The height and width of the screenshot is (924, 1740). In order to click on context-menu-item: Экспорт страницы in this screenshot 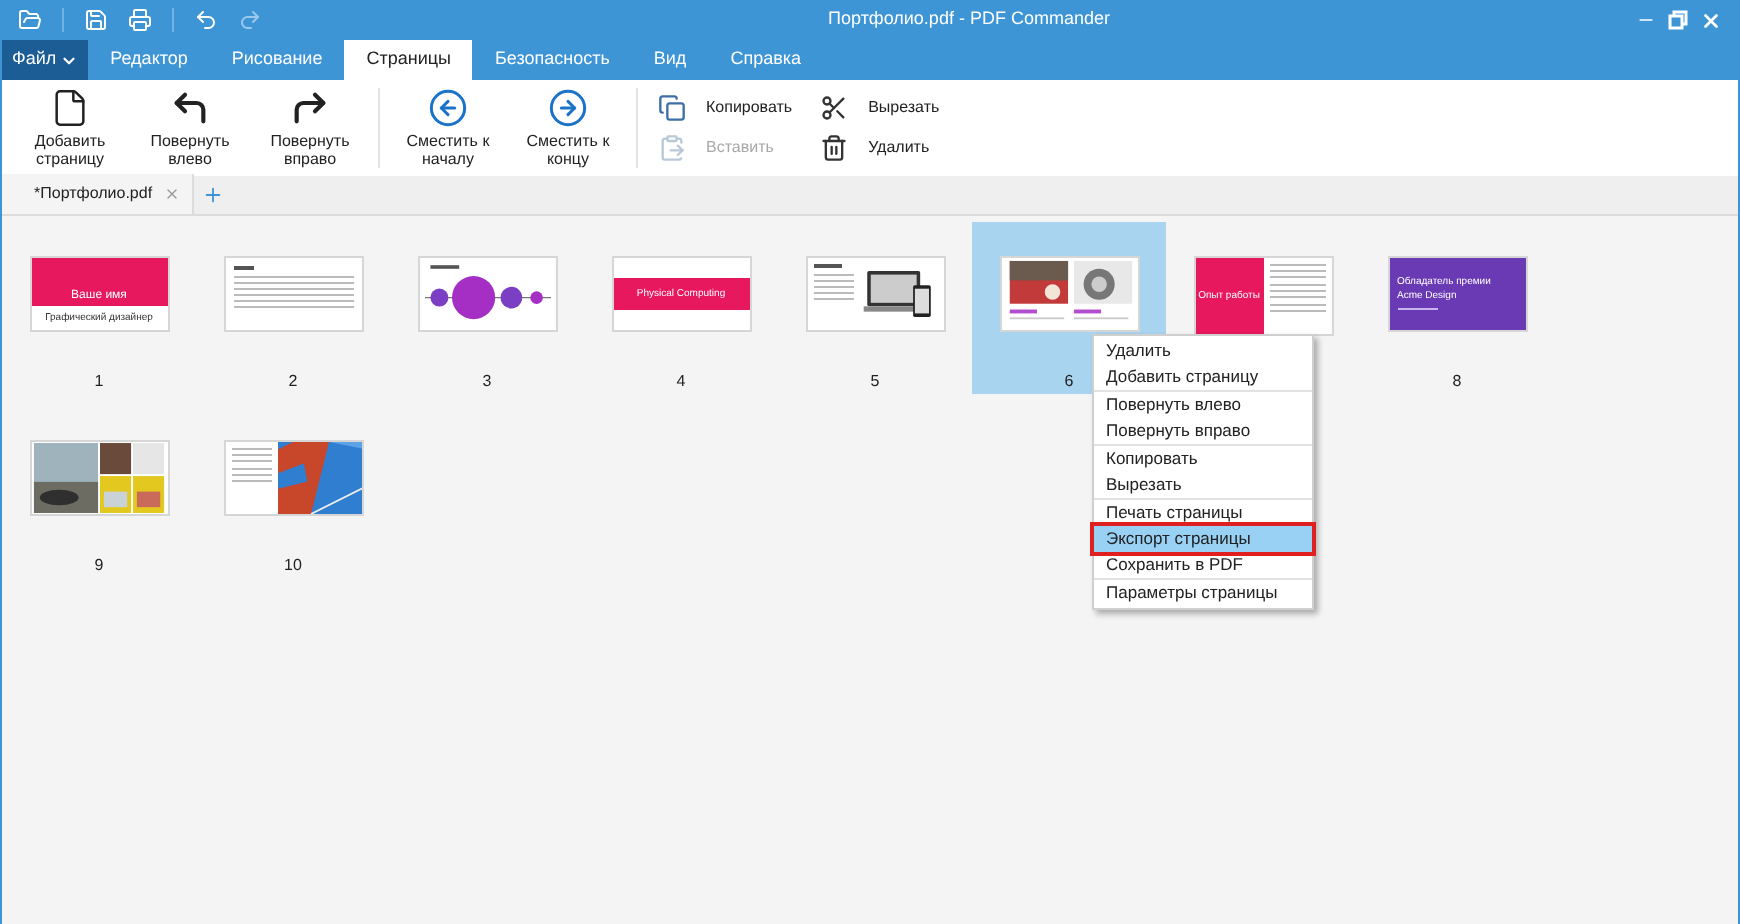, I will do `click(1203, 539)`.